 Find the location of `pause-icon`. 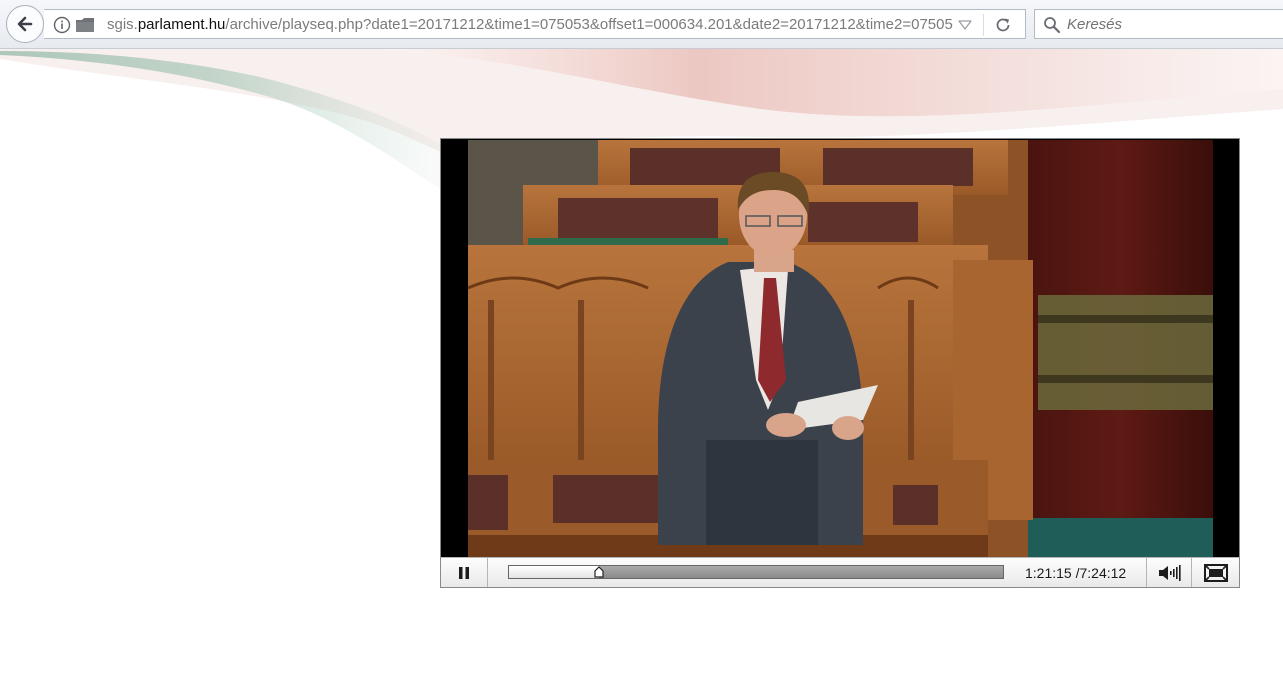

pause-icon is located at coordinates (464, 572).